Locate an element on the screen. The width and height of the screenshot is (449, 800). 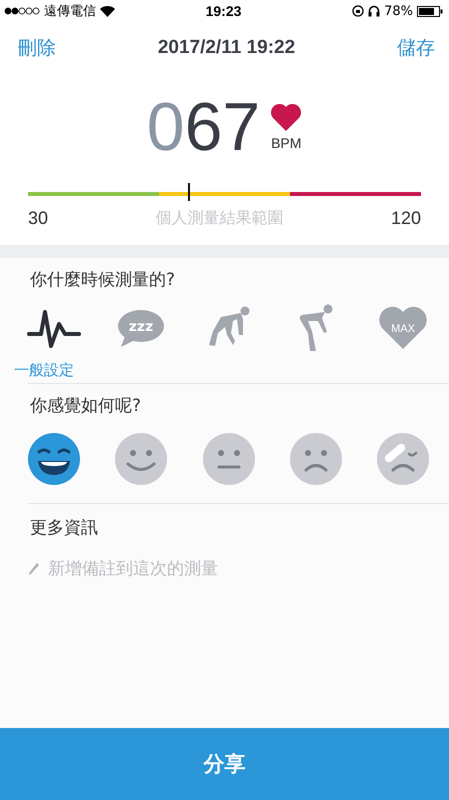
bpm-value: 67 is located at coordinates (222, 127).